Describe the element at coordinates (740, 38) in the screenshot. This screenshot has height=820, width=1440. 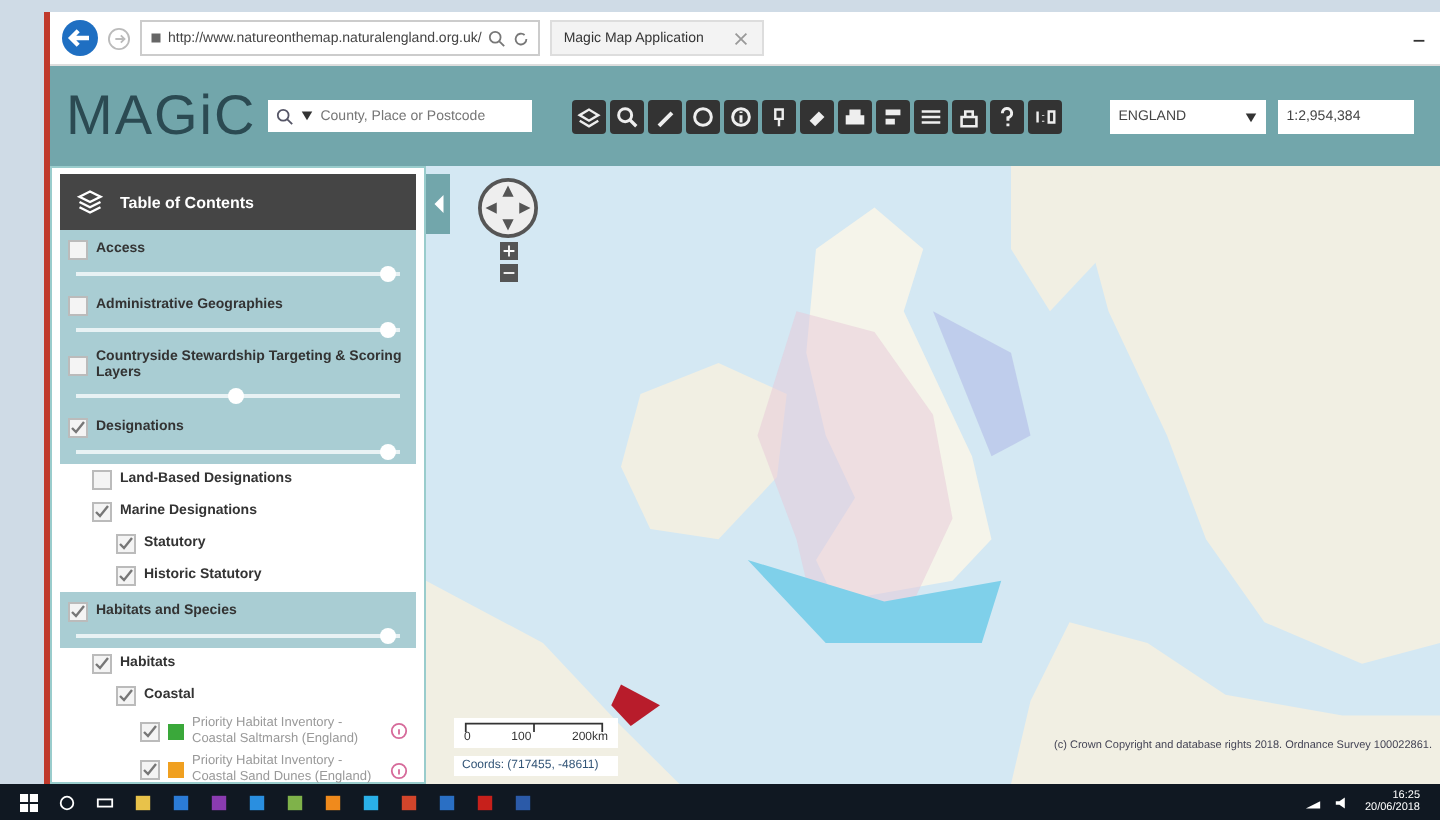
I see `close-icon` at that location.